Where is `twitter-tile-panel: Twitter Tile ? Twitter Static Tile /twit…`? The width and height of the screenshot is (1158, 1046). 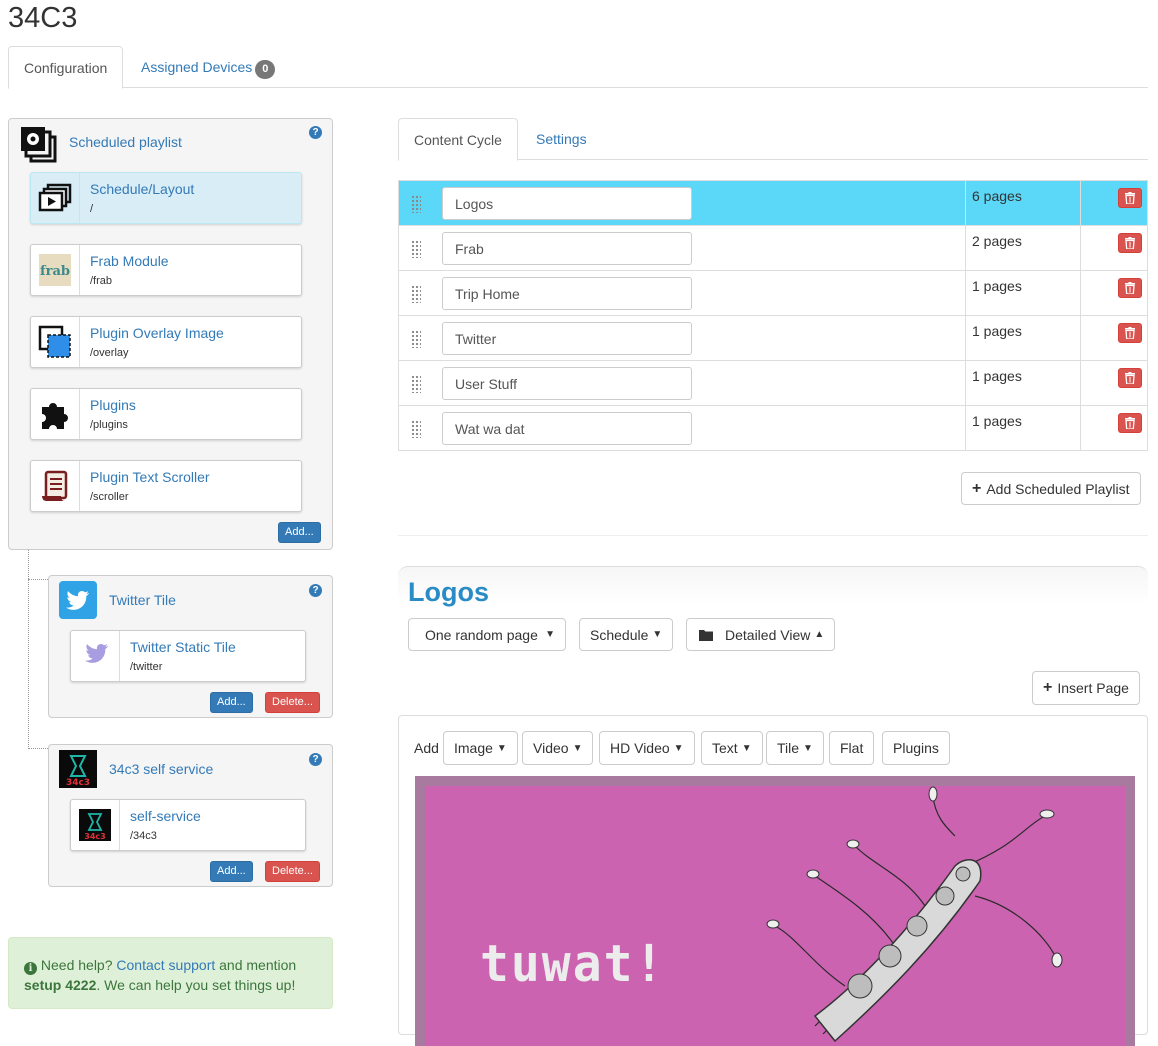 twitter-tile-panel: Twitter Tile ? Twitter Static Tile /twit… is located at coordinates (190, 646).